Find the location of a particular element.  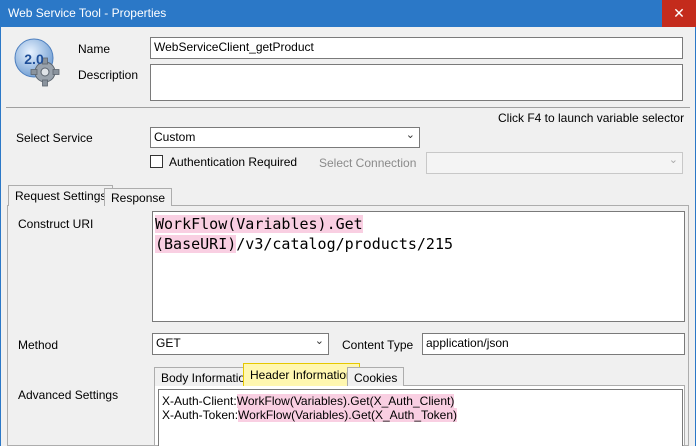

title-bar: Web Service Tool - Properties ✕ is located at coordinates (348, 13).